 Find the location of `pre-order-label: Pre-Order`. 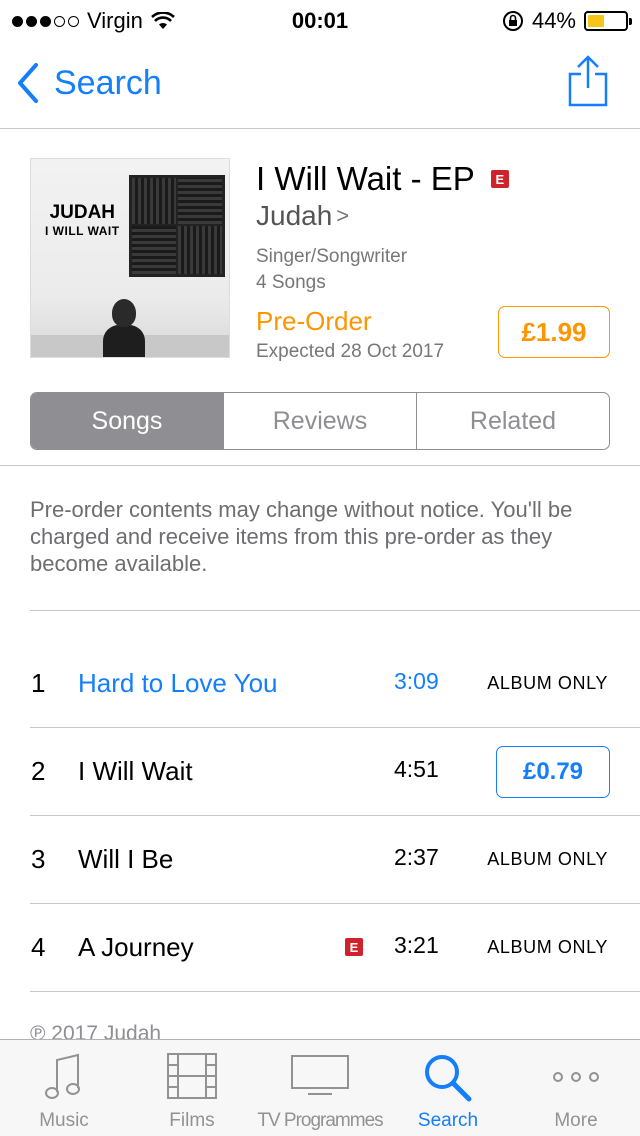

pre-order-label: Pre-Order is located at coordinates (314, 321).